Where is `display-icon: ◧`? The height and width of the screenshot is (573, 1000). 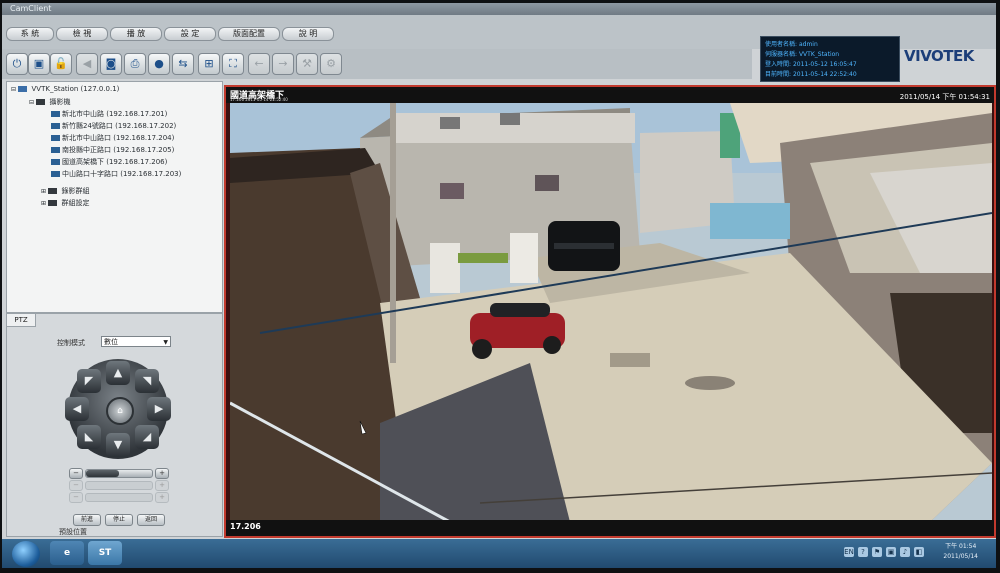
display-icon: ◧ is located at coordinates (919, 552).